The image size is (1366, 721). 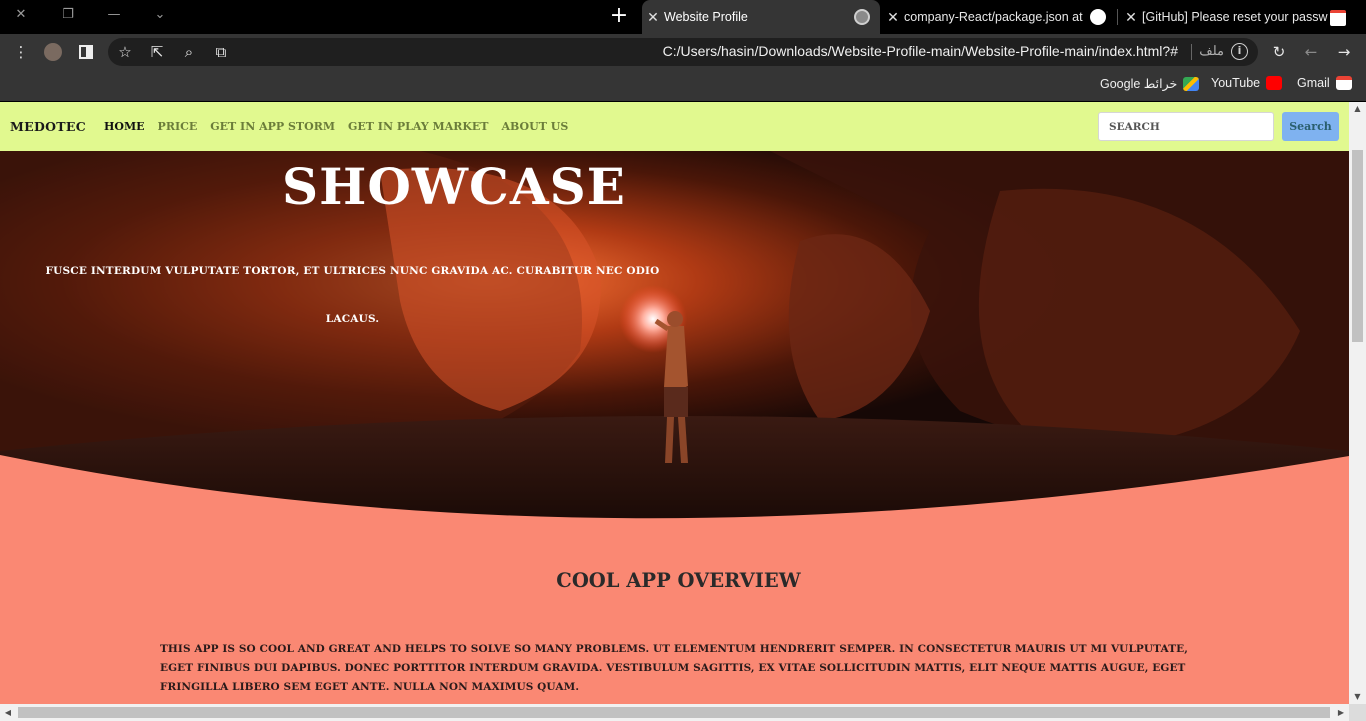 What do you see at coordinates (1357, 697) in the screenshot?
I see `scroll-down-icon: ▼` at bounding box center [1357, 697].